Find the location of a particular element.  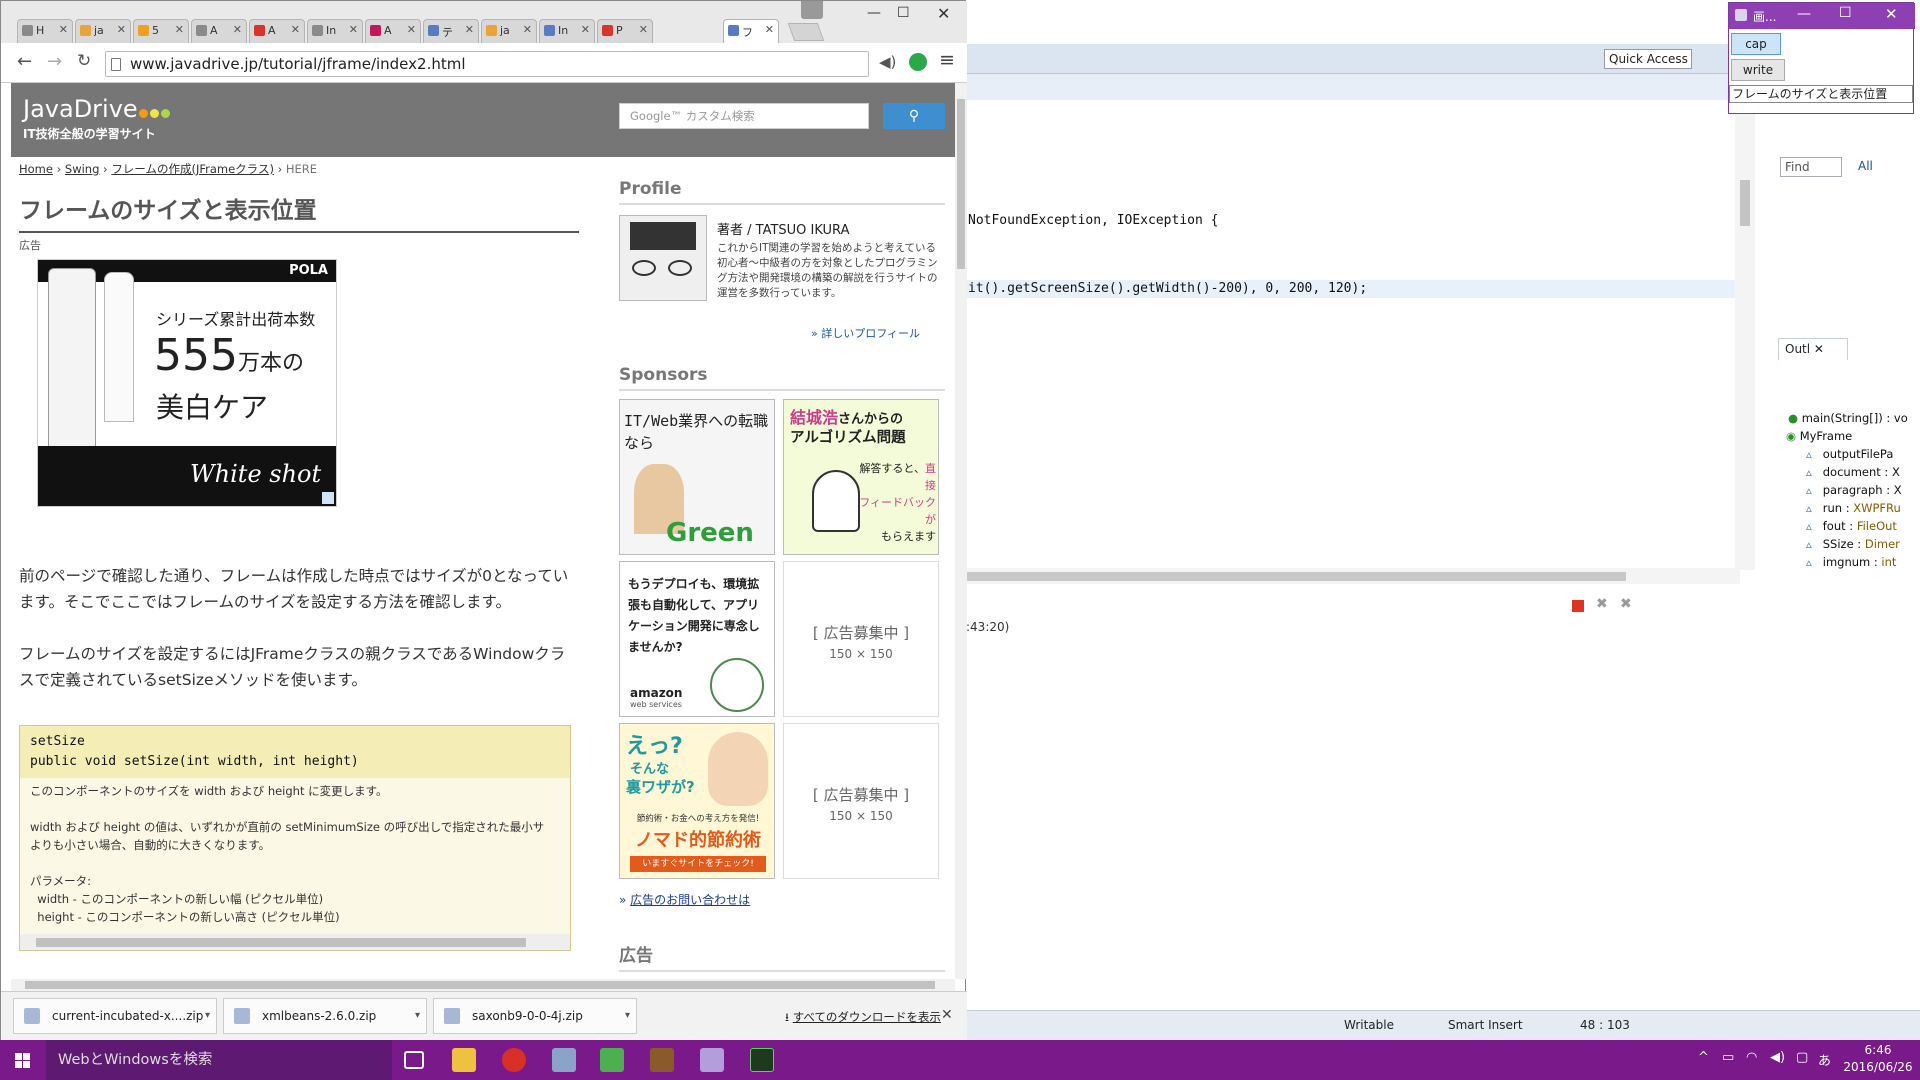

find-all-link: All is located at coordinates (1865, 166).